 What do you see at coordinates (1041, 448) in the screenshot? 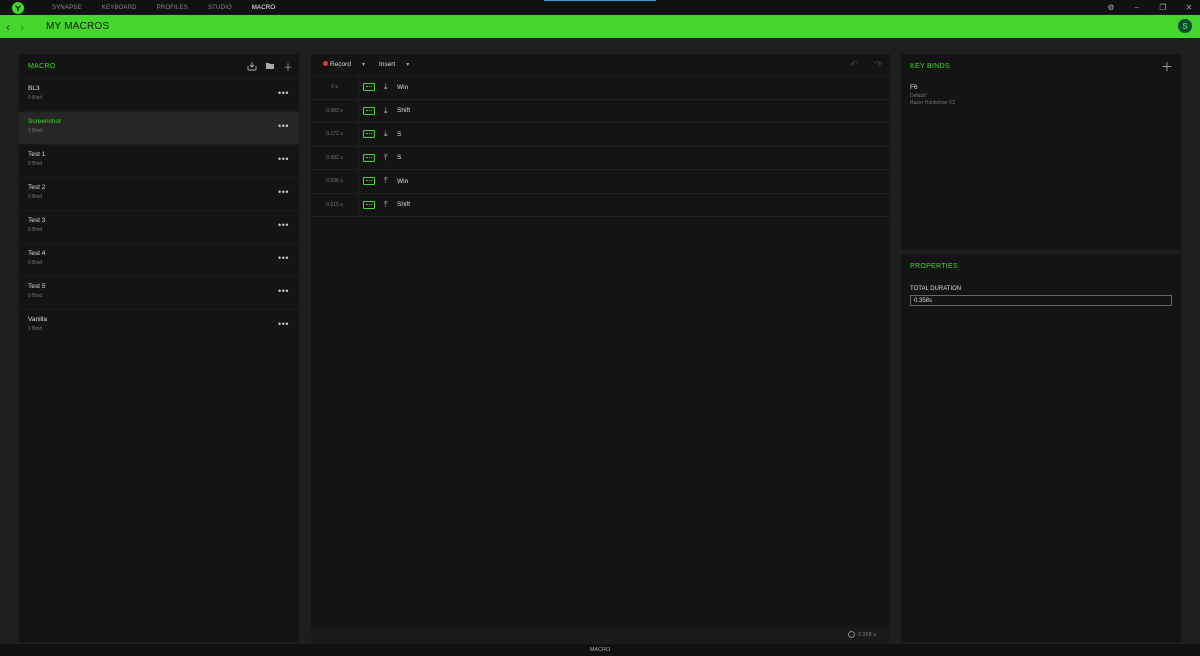
I see `properties-panel: PROPERTIES TOTAL DURATION 0.358s` at bounding box center [1041, 448].